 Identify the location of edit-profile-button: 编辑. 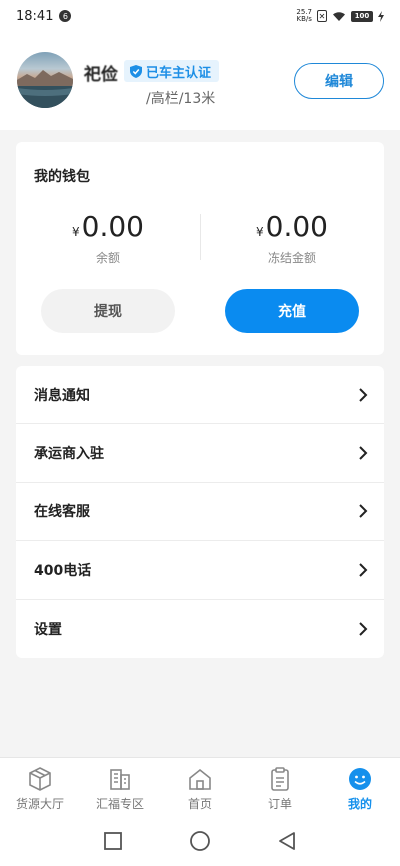
(339, 81).